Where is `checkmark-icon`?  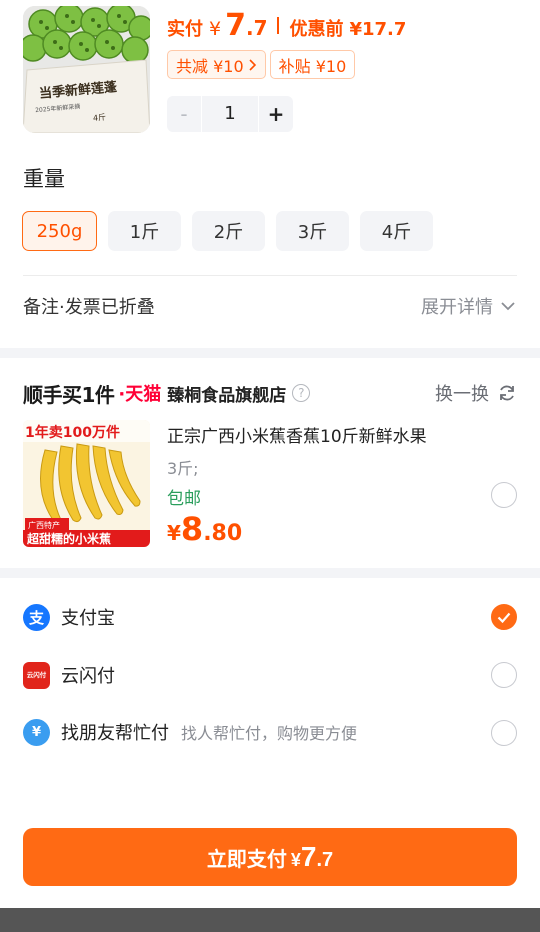
checkmark-icon is located at coordinates (504, 617).